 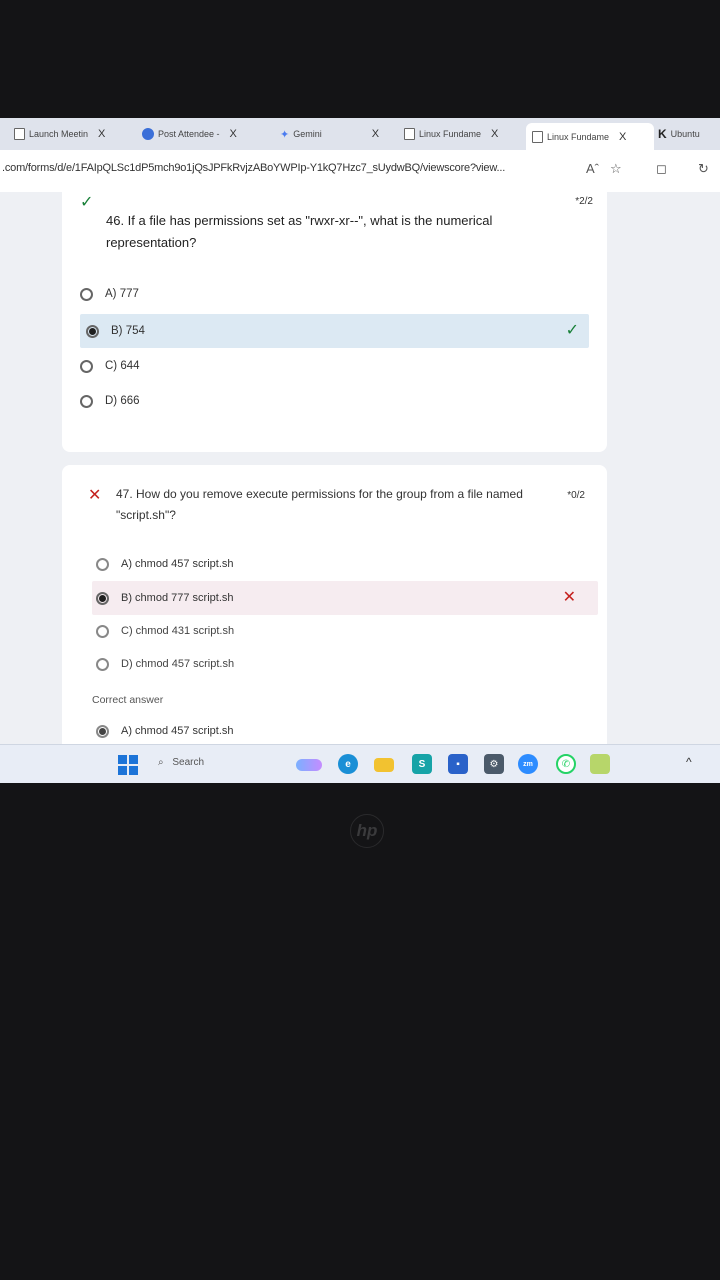 I want to click on tray-chevron-icon: ^, so click(x=689, y=762).